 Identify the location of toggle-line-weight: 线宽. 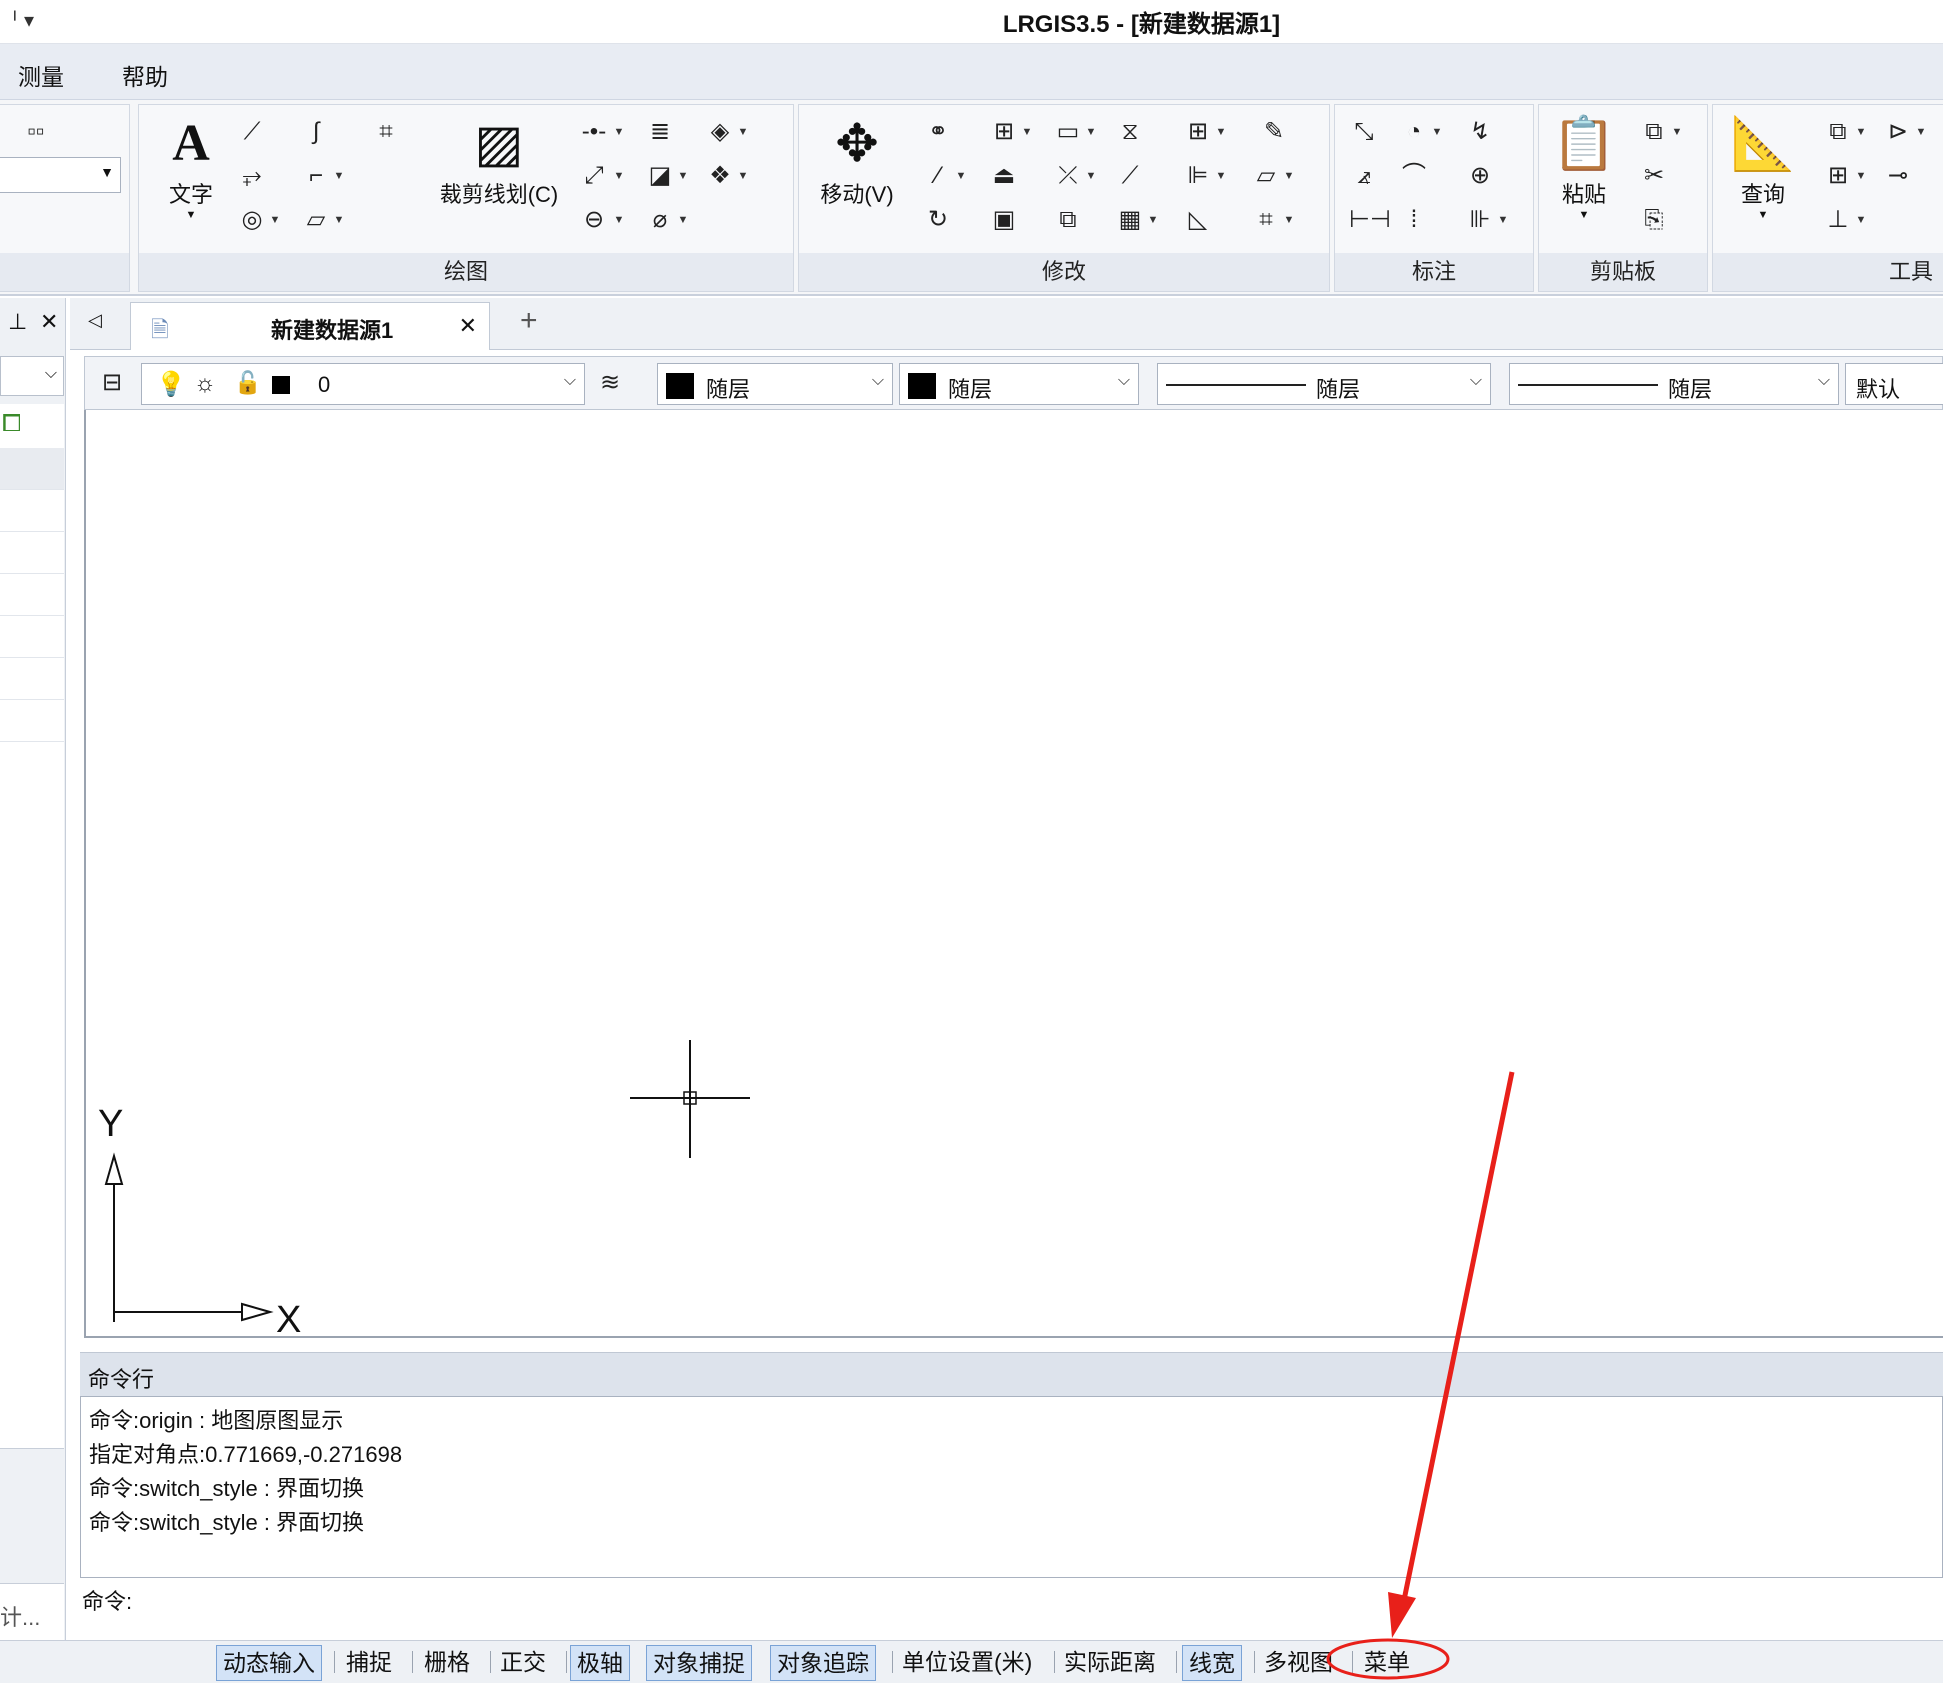
(1212, 1663).